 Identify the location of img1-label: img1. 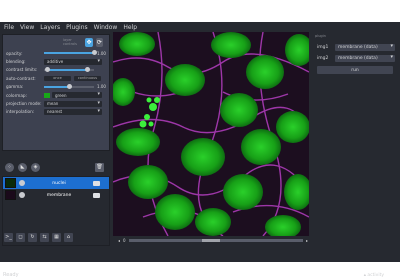
(323, 47).